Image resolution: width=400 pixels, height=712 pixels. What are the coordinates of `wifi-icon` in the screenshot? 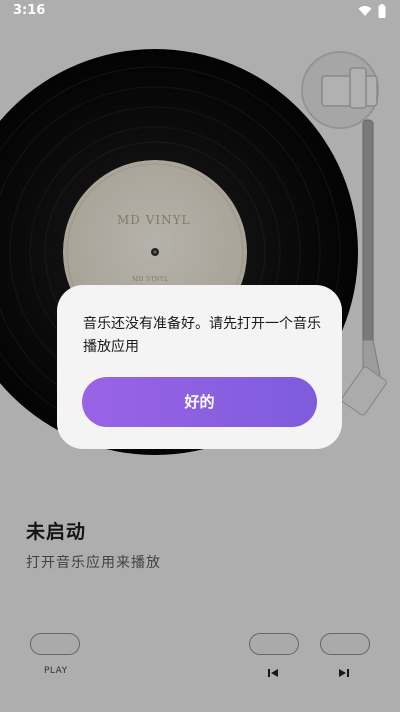 It's located at (365, 11).